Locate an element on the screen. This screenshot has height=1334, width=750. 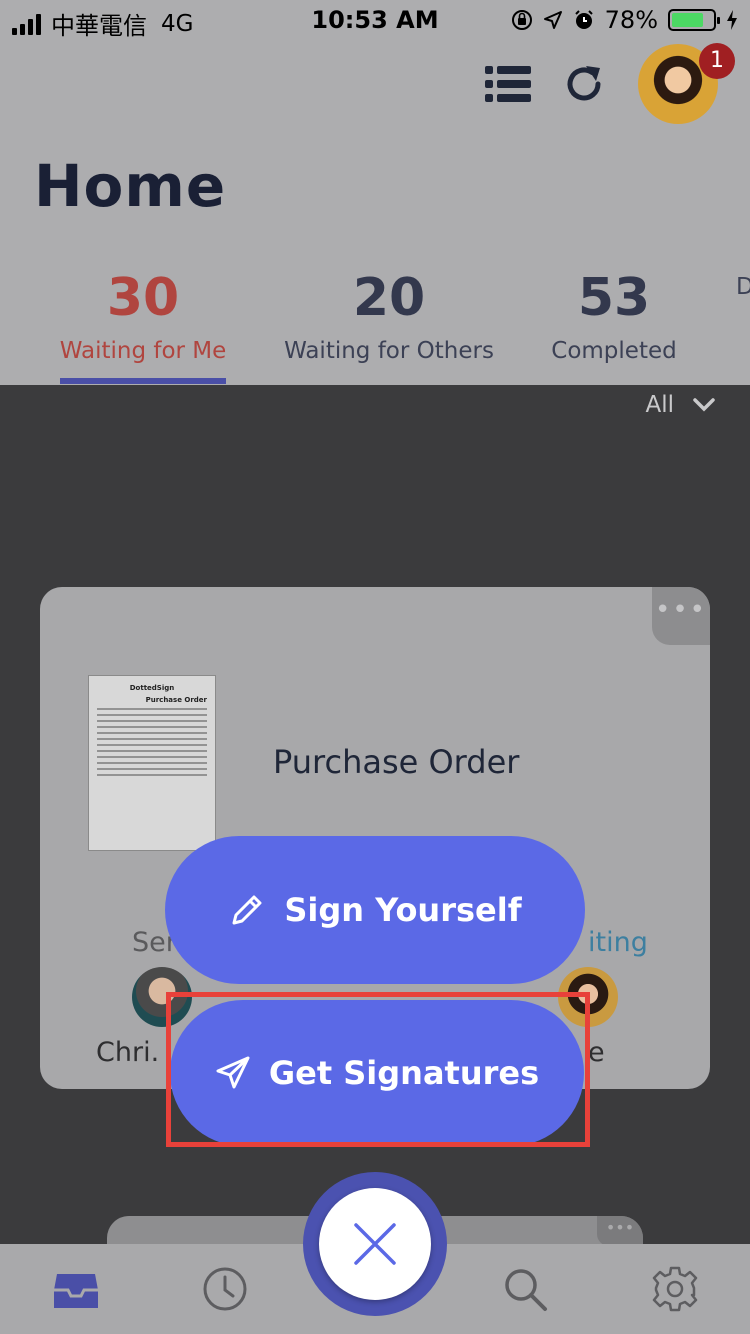
tab-waiting-for-others: 20 Waiting for Others is located at coordinates (389, 315).